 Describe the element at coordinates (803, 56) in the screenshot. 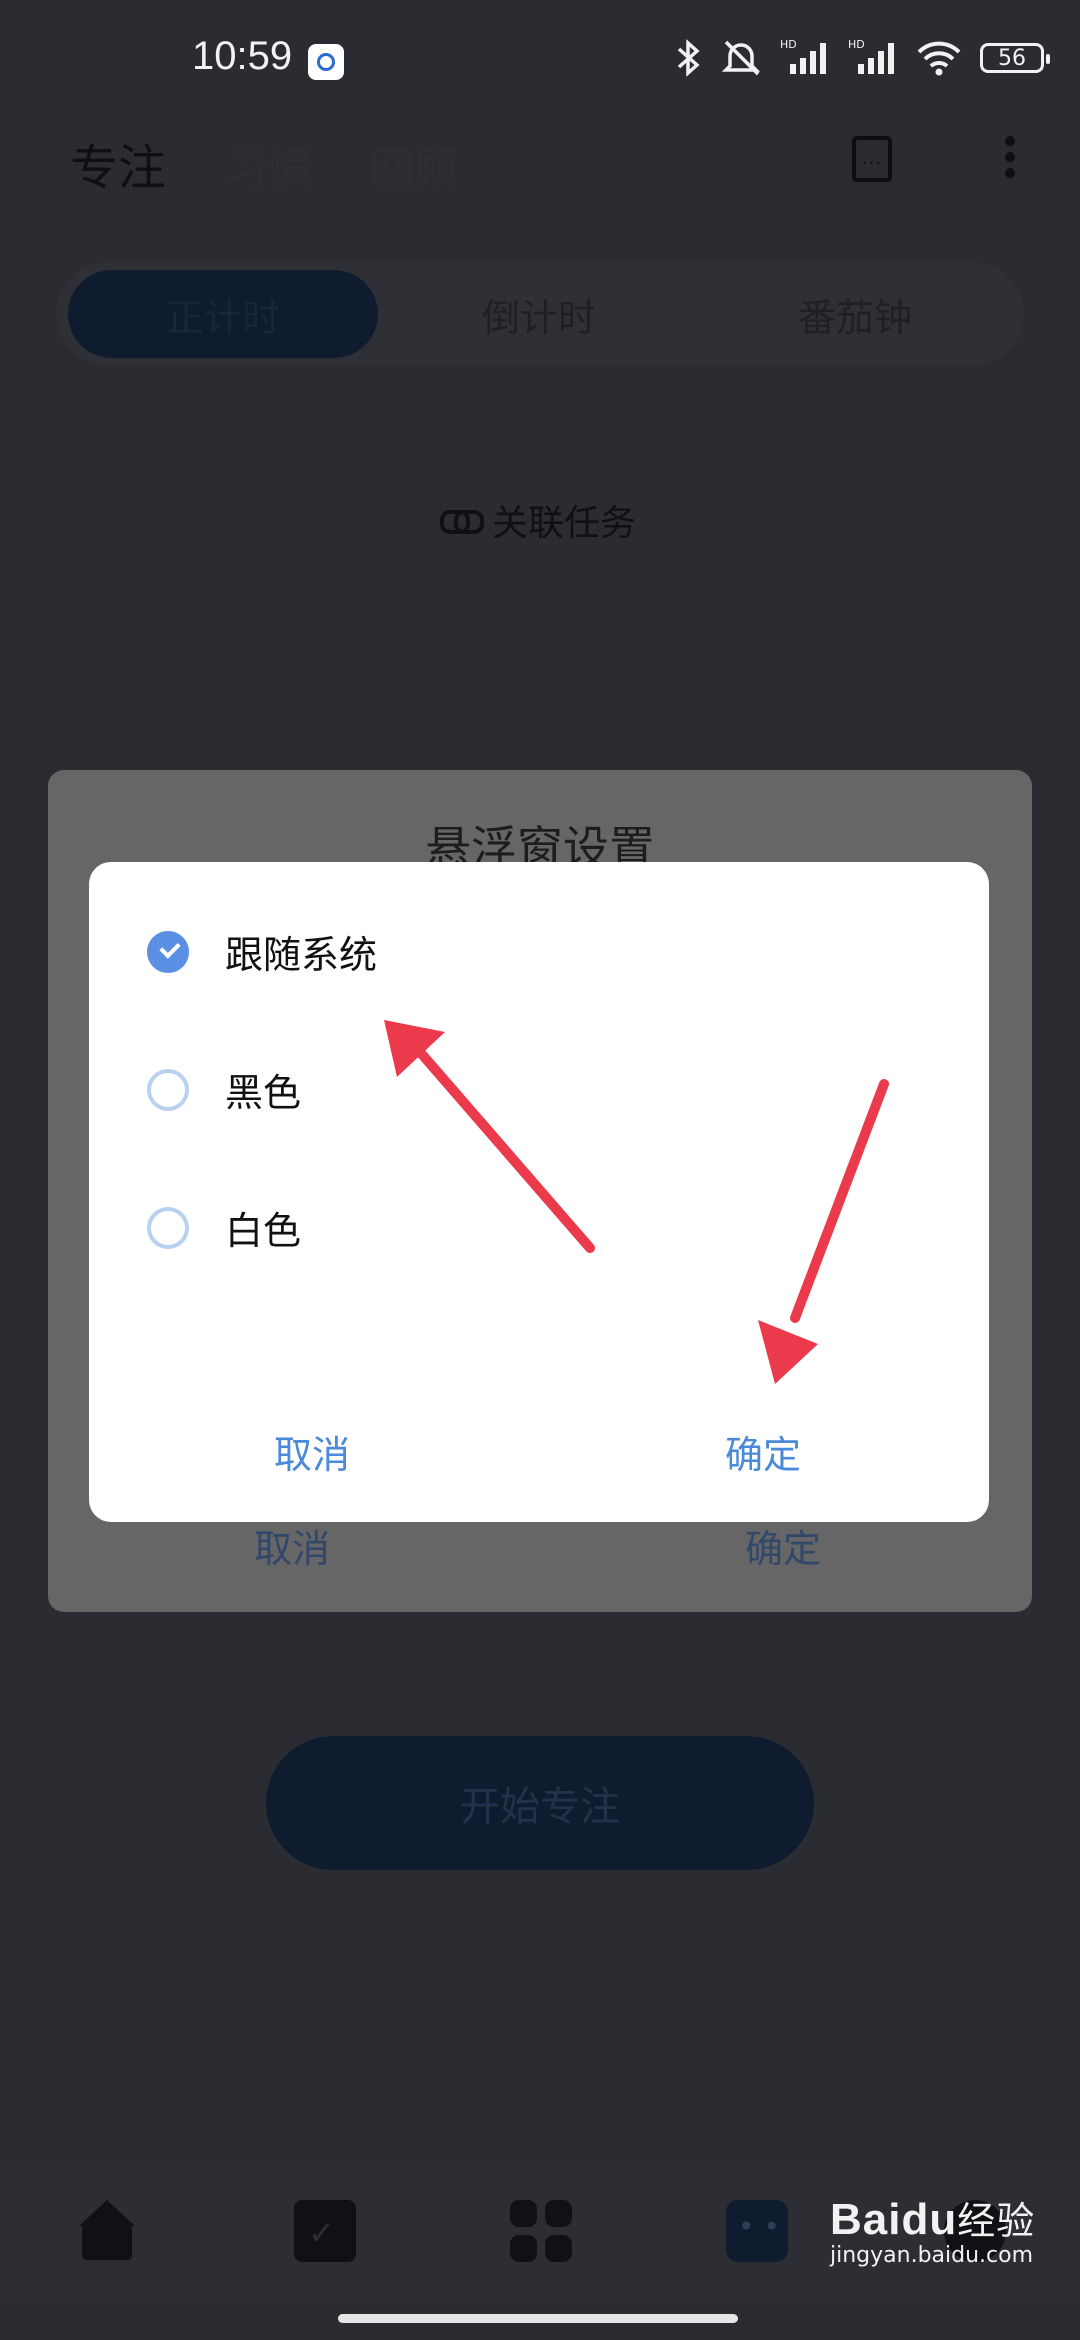

I see `signal-hd-icon: HD` at that location.